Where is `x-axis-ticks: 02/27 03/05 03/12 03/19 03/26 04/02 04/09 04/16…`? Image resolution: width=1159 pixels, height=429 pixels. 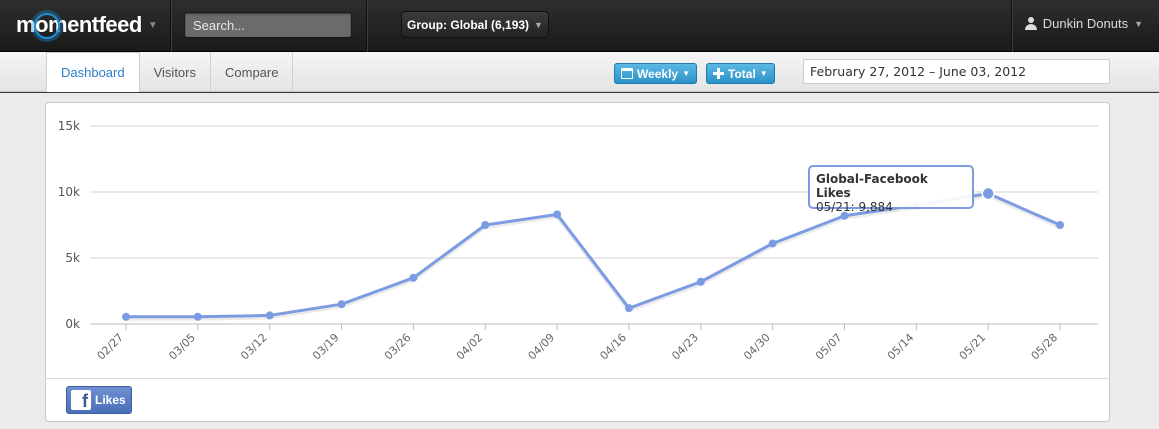 x-axis-ticks: 02/27 03/05 03/12 03/19 03/26 04/02 04/09 04/16… is located at coordinates (578, 343).